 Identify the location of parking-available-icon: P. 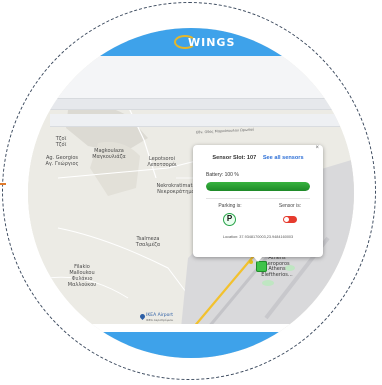
(229, 219).